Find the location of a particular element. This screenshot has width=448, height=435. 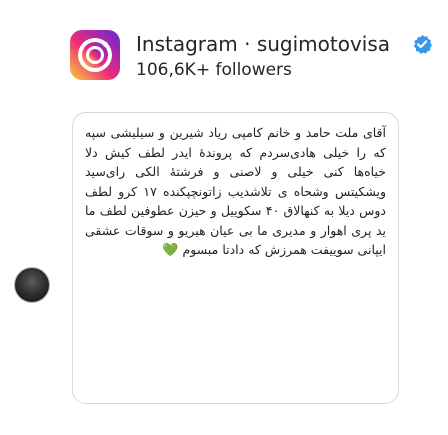

caption-signature: مبسوم is located at coordinates (200, 249).